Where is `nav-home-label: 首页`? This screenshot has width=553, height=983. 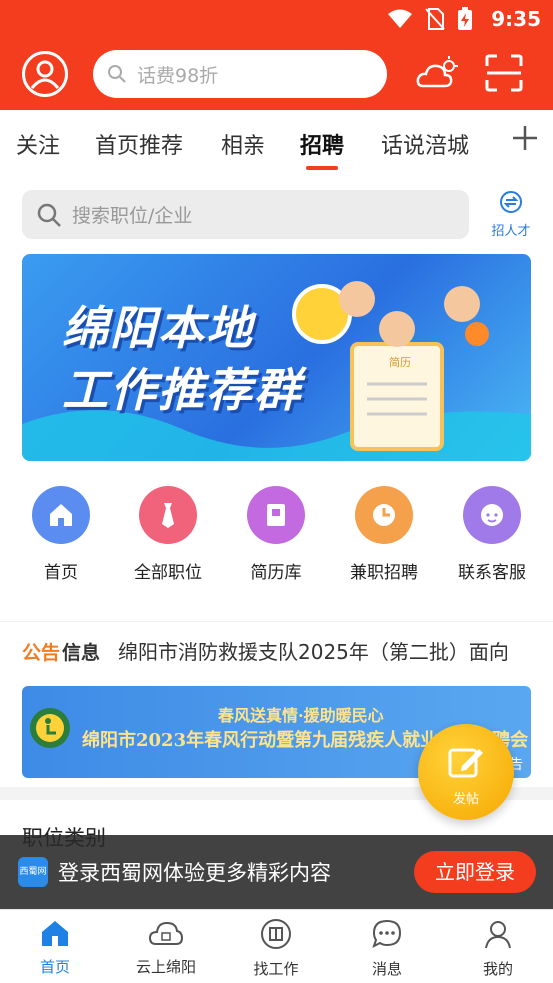 nav-home-label: 首页 is located at coordinates (54, 967).